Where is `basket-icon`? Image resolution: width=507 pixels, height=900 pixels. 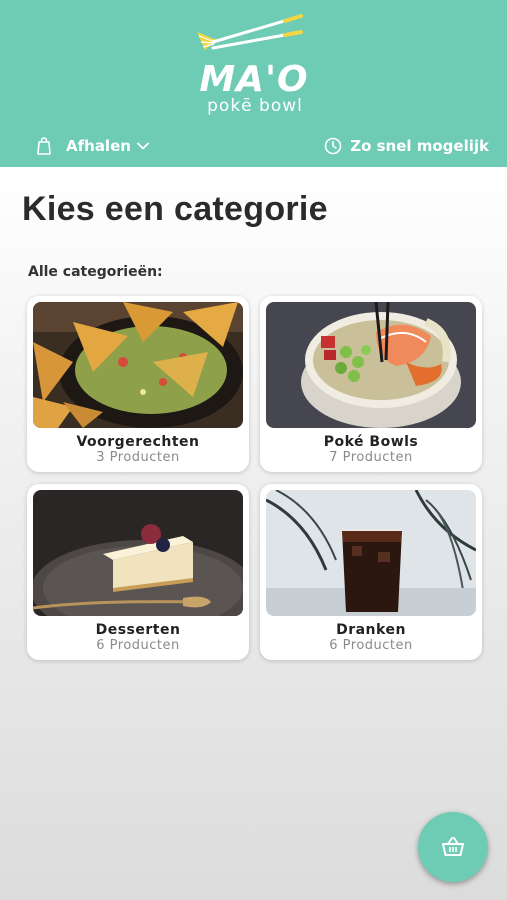
basket-icon is located at coordinates (453, 846).